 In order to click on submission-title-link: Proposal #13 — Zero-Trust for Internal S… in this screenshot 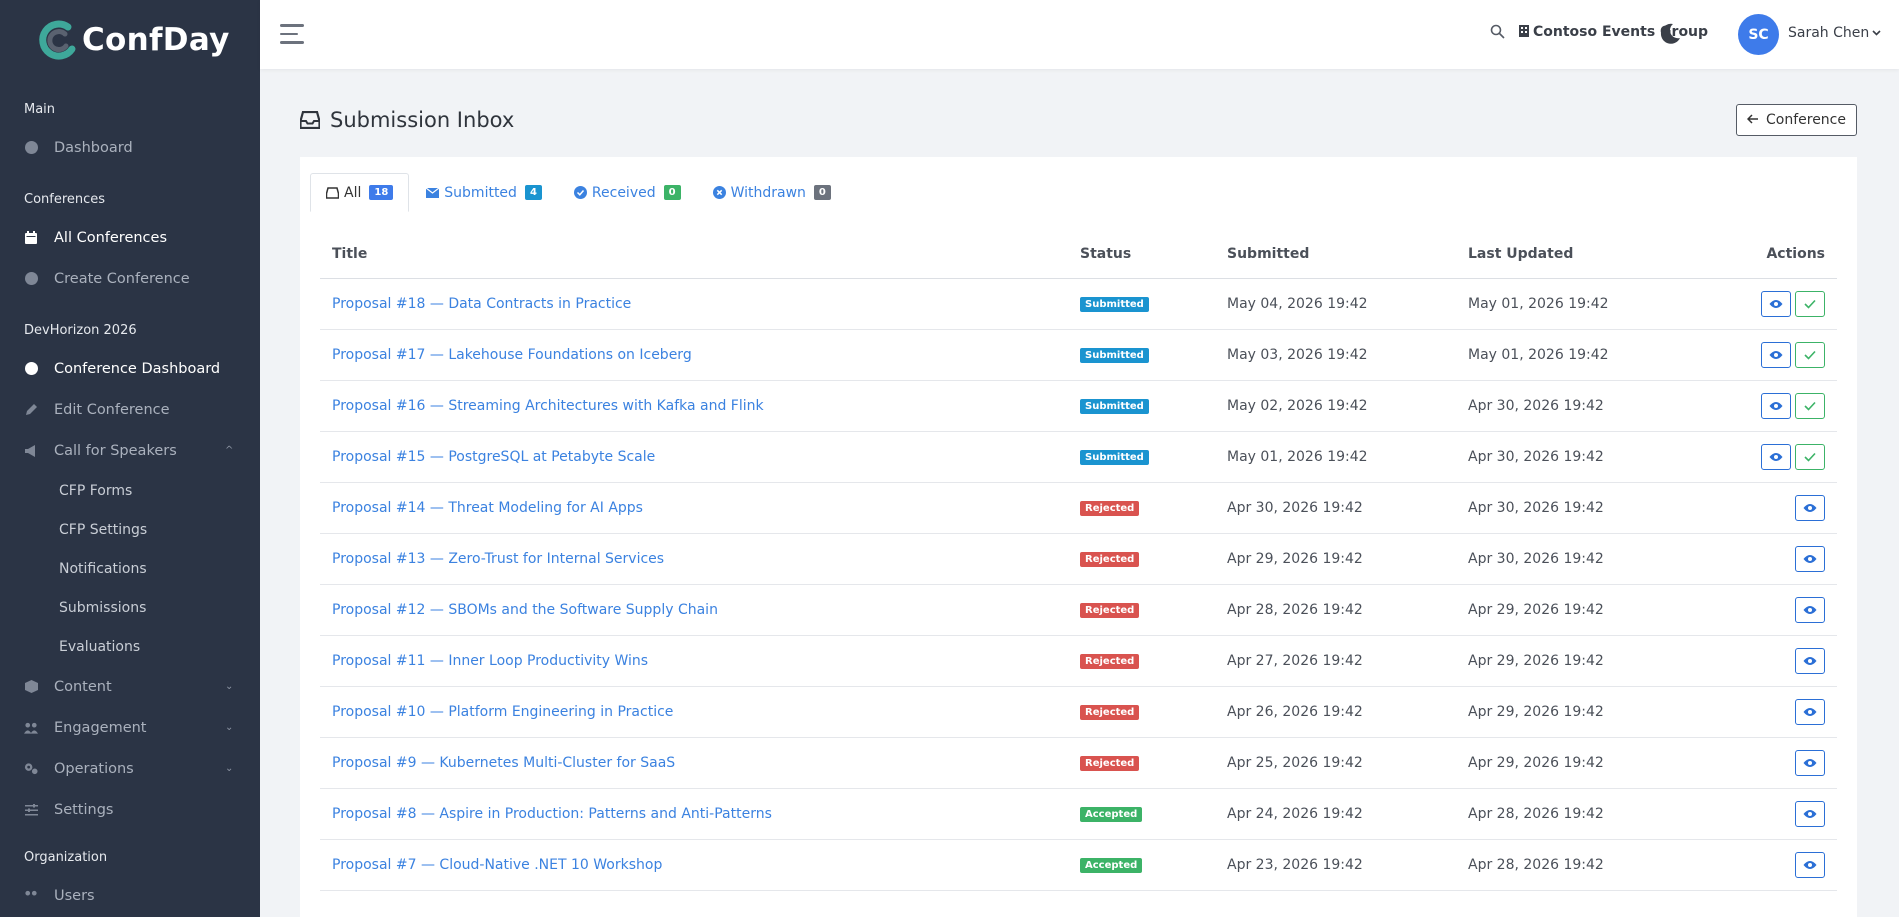, I will do `click(498, 559)`.